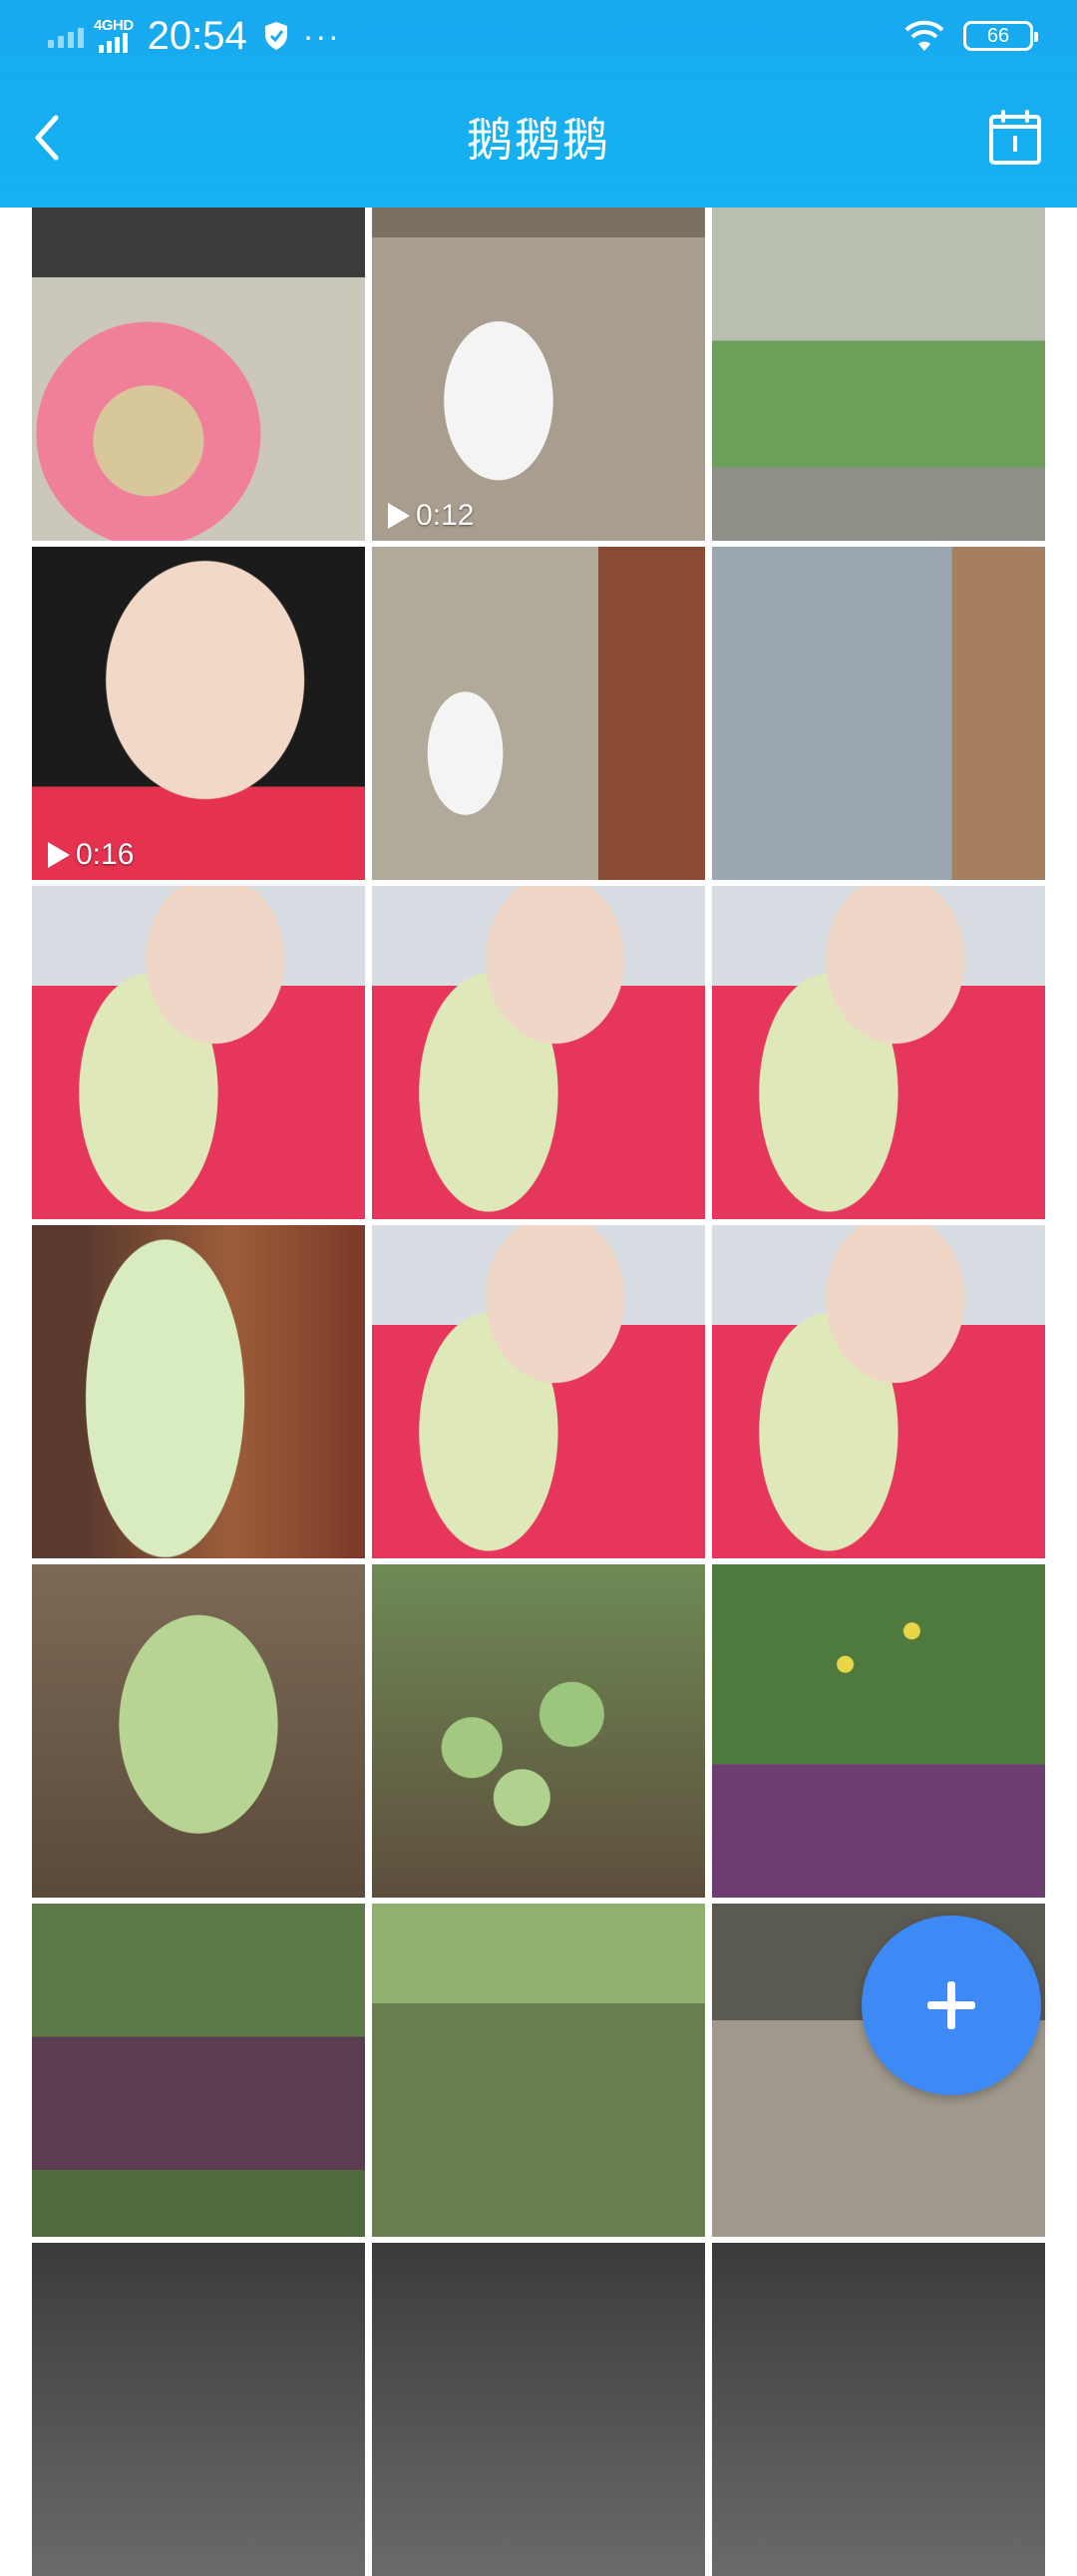  I want to click on video-duration-text: 0:12, so click(445, 515).